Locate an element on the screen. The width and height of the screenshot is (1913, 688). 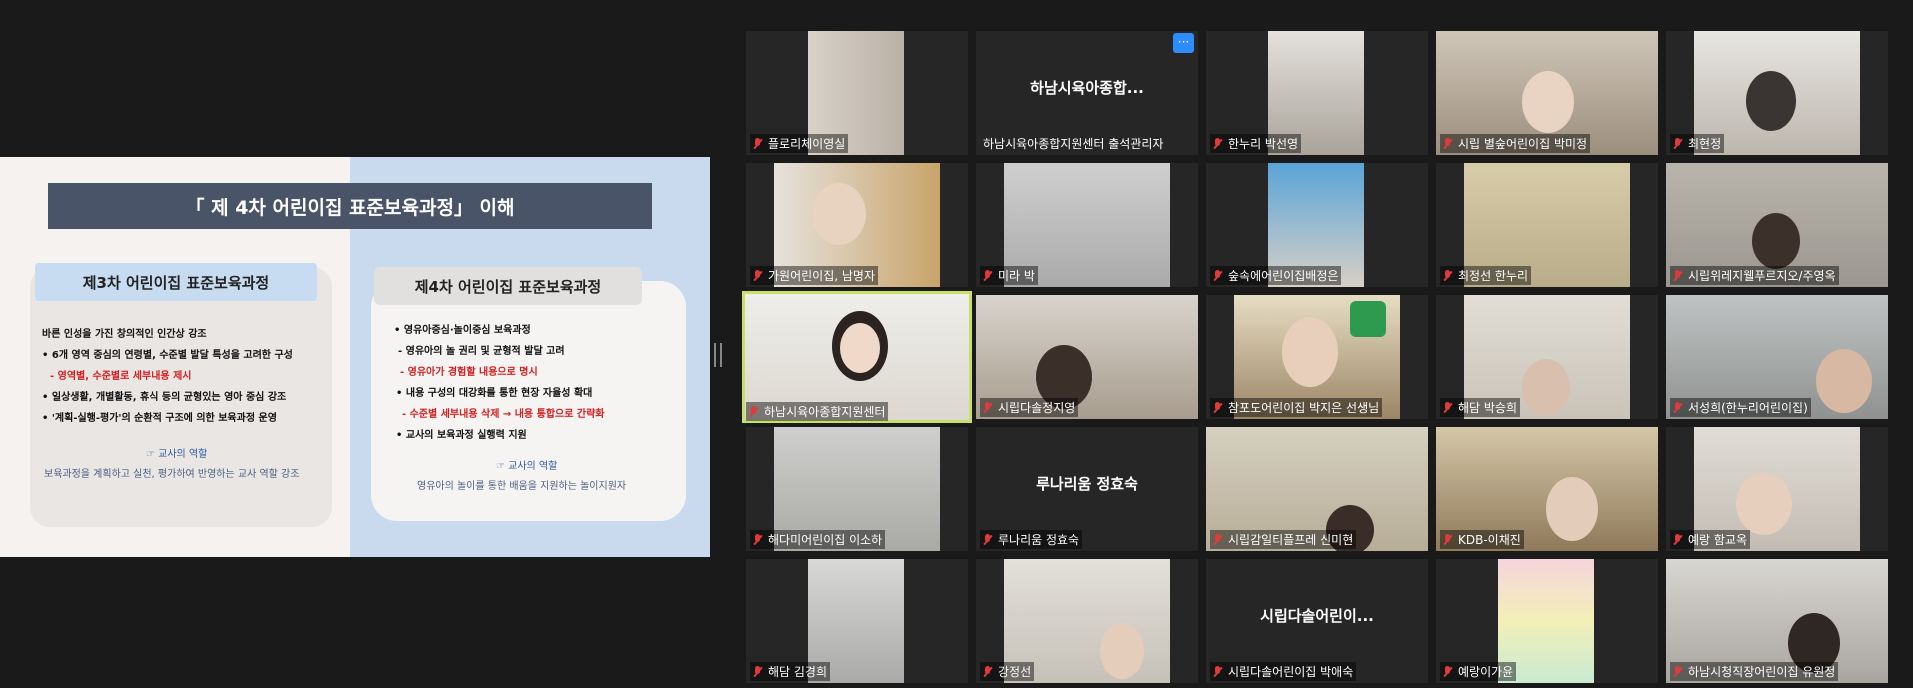
participant-tile: 예랑 함교옥 is located at coordinates (1777, 489).